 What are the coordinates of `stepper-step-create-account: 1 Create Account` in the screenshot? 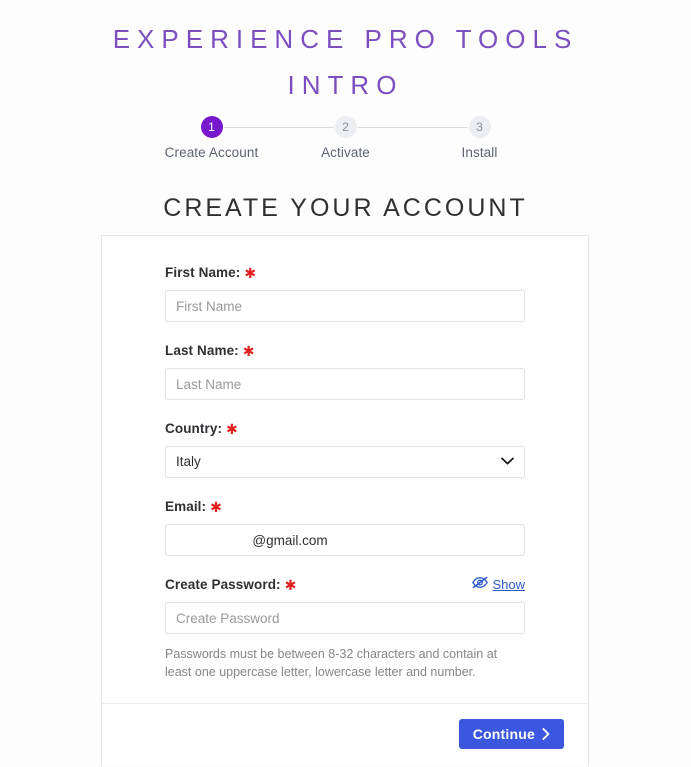 It's located at (212, 138).